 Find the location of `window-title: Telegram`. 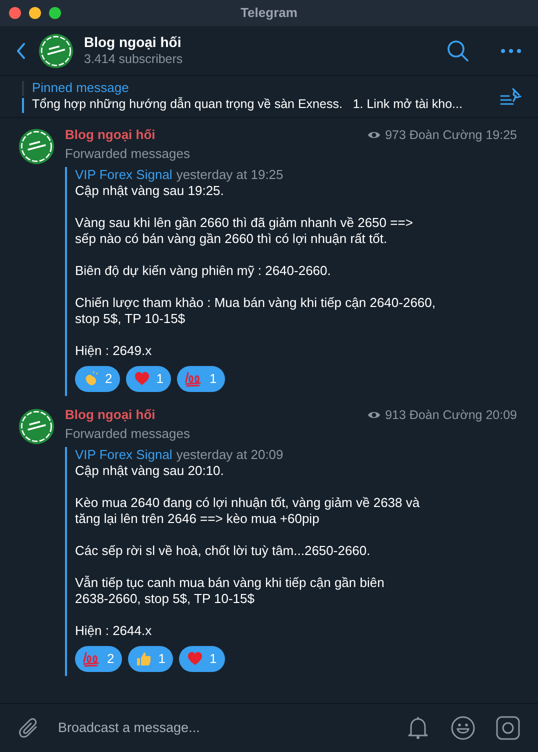

window-title: Telegram is located at coordinates (269, 13).